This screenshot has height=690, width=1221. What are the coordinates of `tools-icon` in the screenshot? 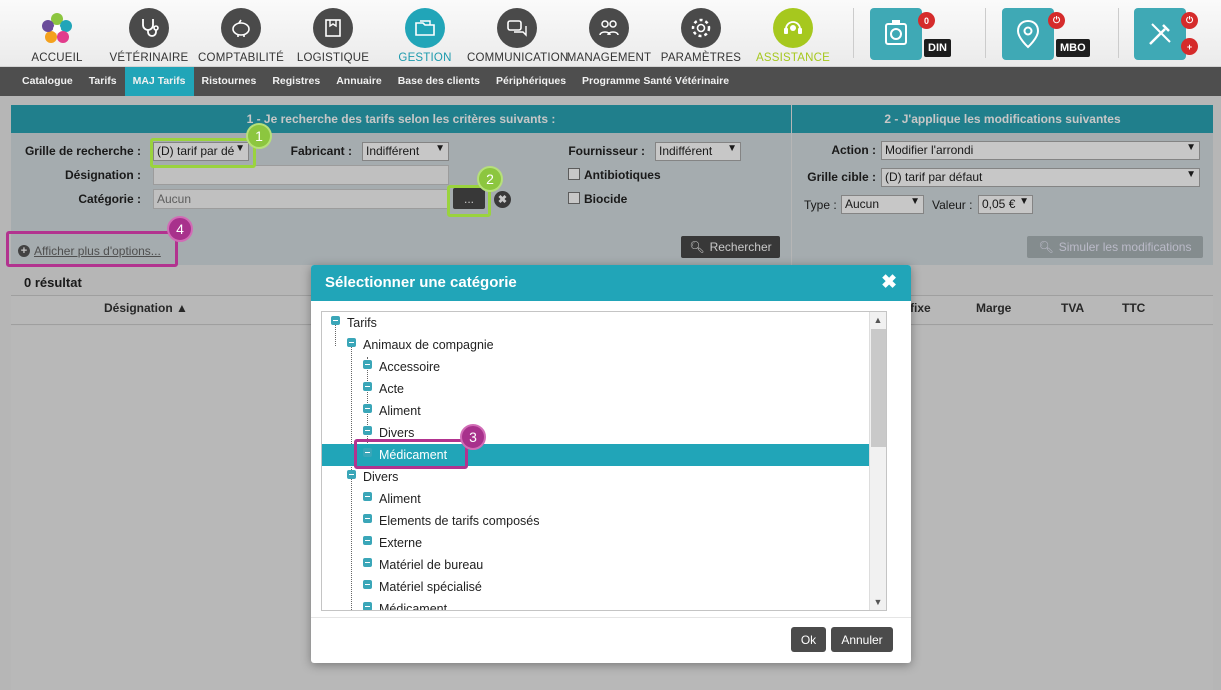 It's located at (1160, 34).